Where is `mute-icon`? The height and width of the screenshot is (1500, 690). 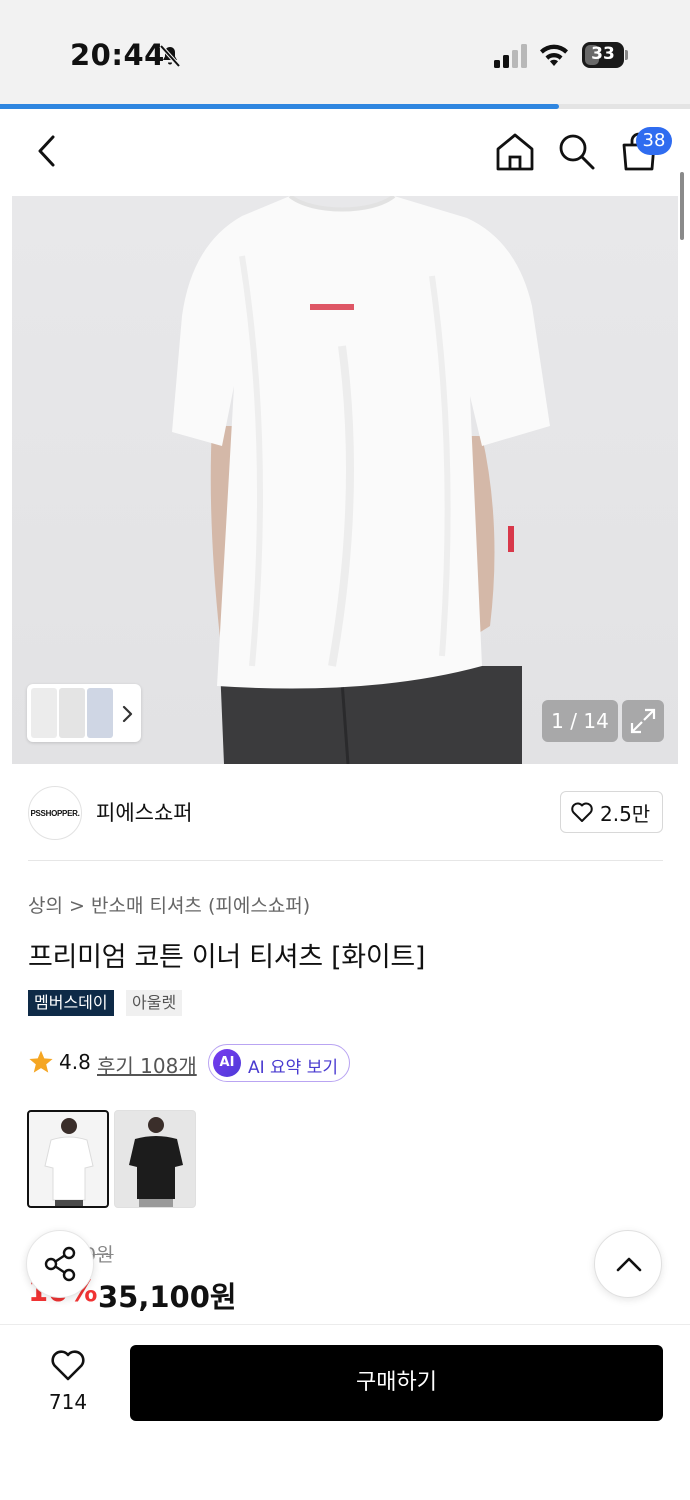 mute-icon is located at coordinates (170, 56).